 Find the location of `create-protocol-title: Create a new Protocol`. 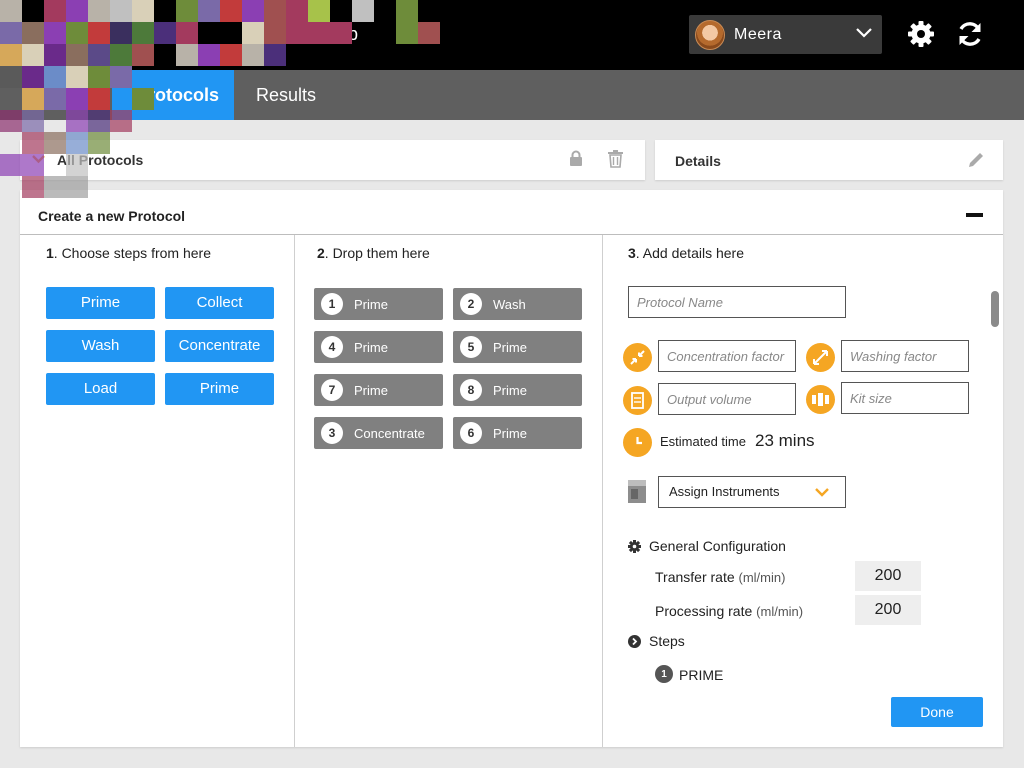

create-protocol-title: Create a new Protocol is located at coordinates (112, 216).